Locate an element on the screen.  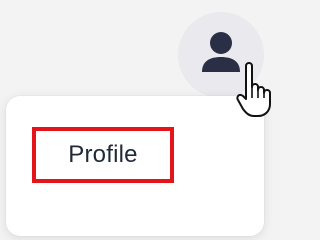
user-icon is located at coordinates (221, 52).